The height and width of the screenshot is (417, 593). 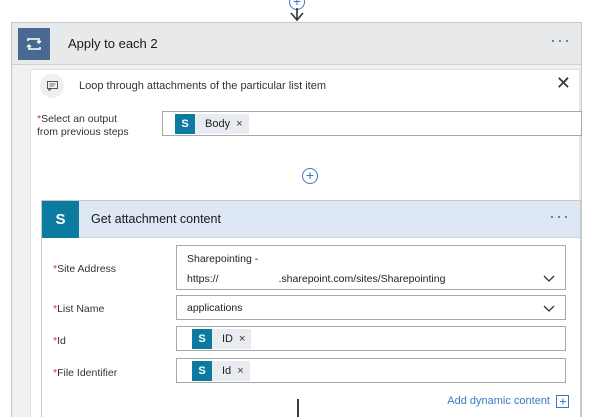 What do you see at coordinates (79, 119) in the screenshot?
I see `select-label-line1: Select an output` at bounding box center [79, 119].